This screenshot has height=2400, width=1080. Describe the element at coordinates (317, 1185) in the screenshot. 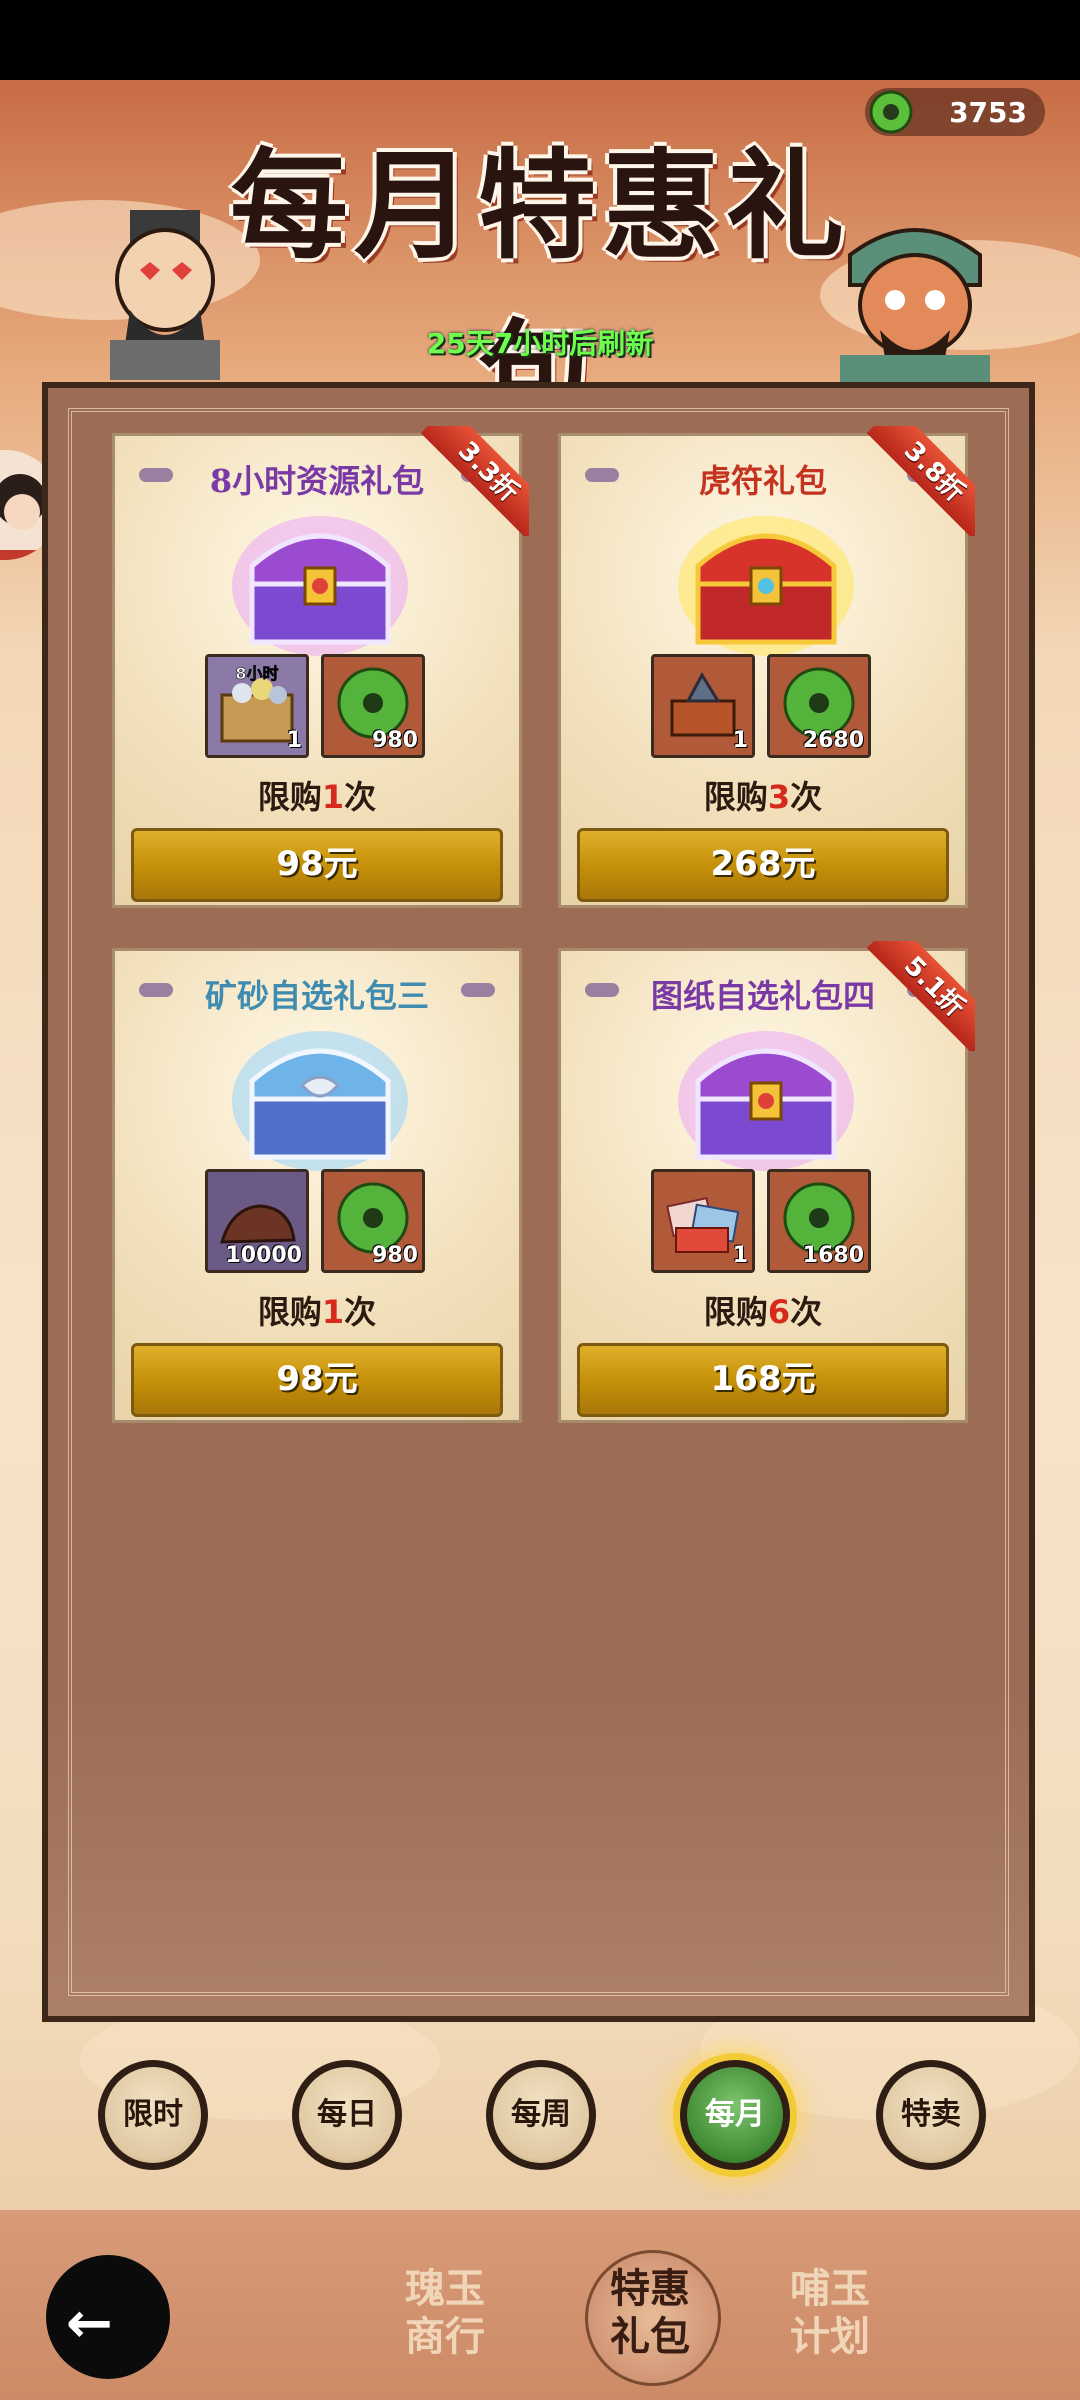

I see `pack-card: 矿砂自选礼包三 10000 980 限购1次 98元` at that location.